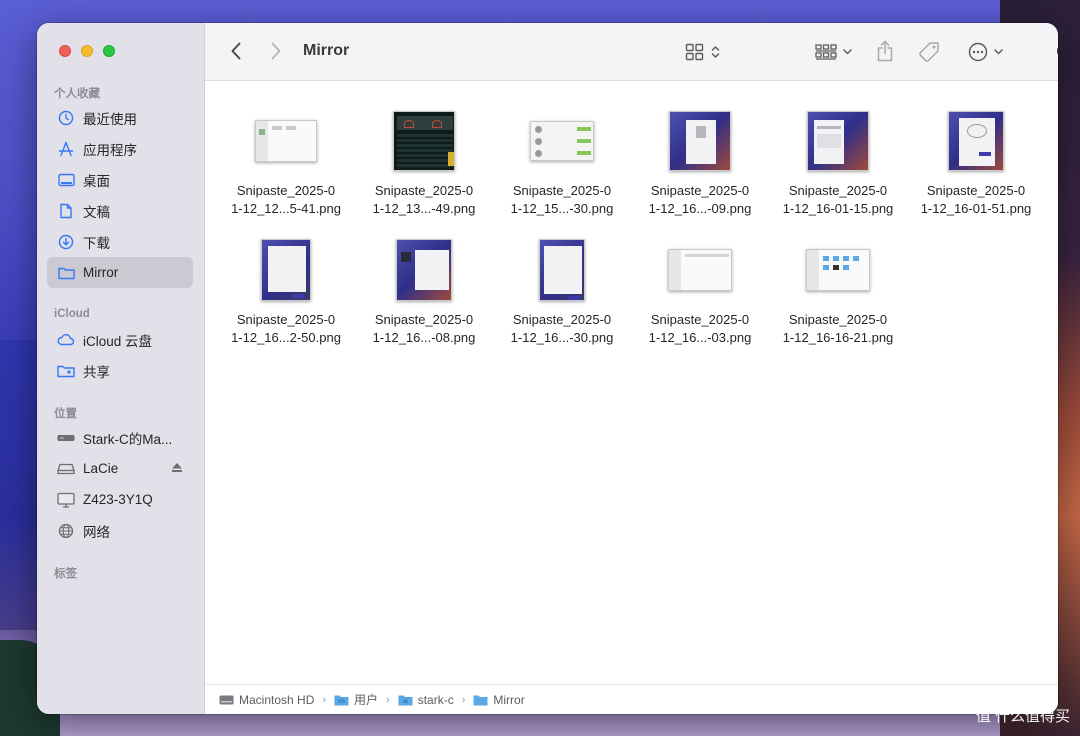 Image resolution: width=1080 pixels, height=736 pixels. I want to click on desktop-icon, so click(66, 180).